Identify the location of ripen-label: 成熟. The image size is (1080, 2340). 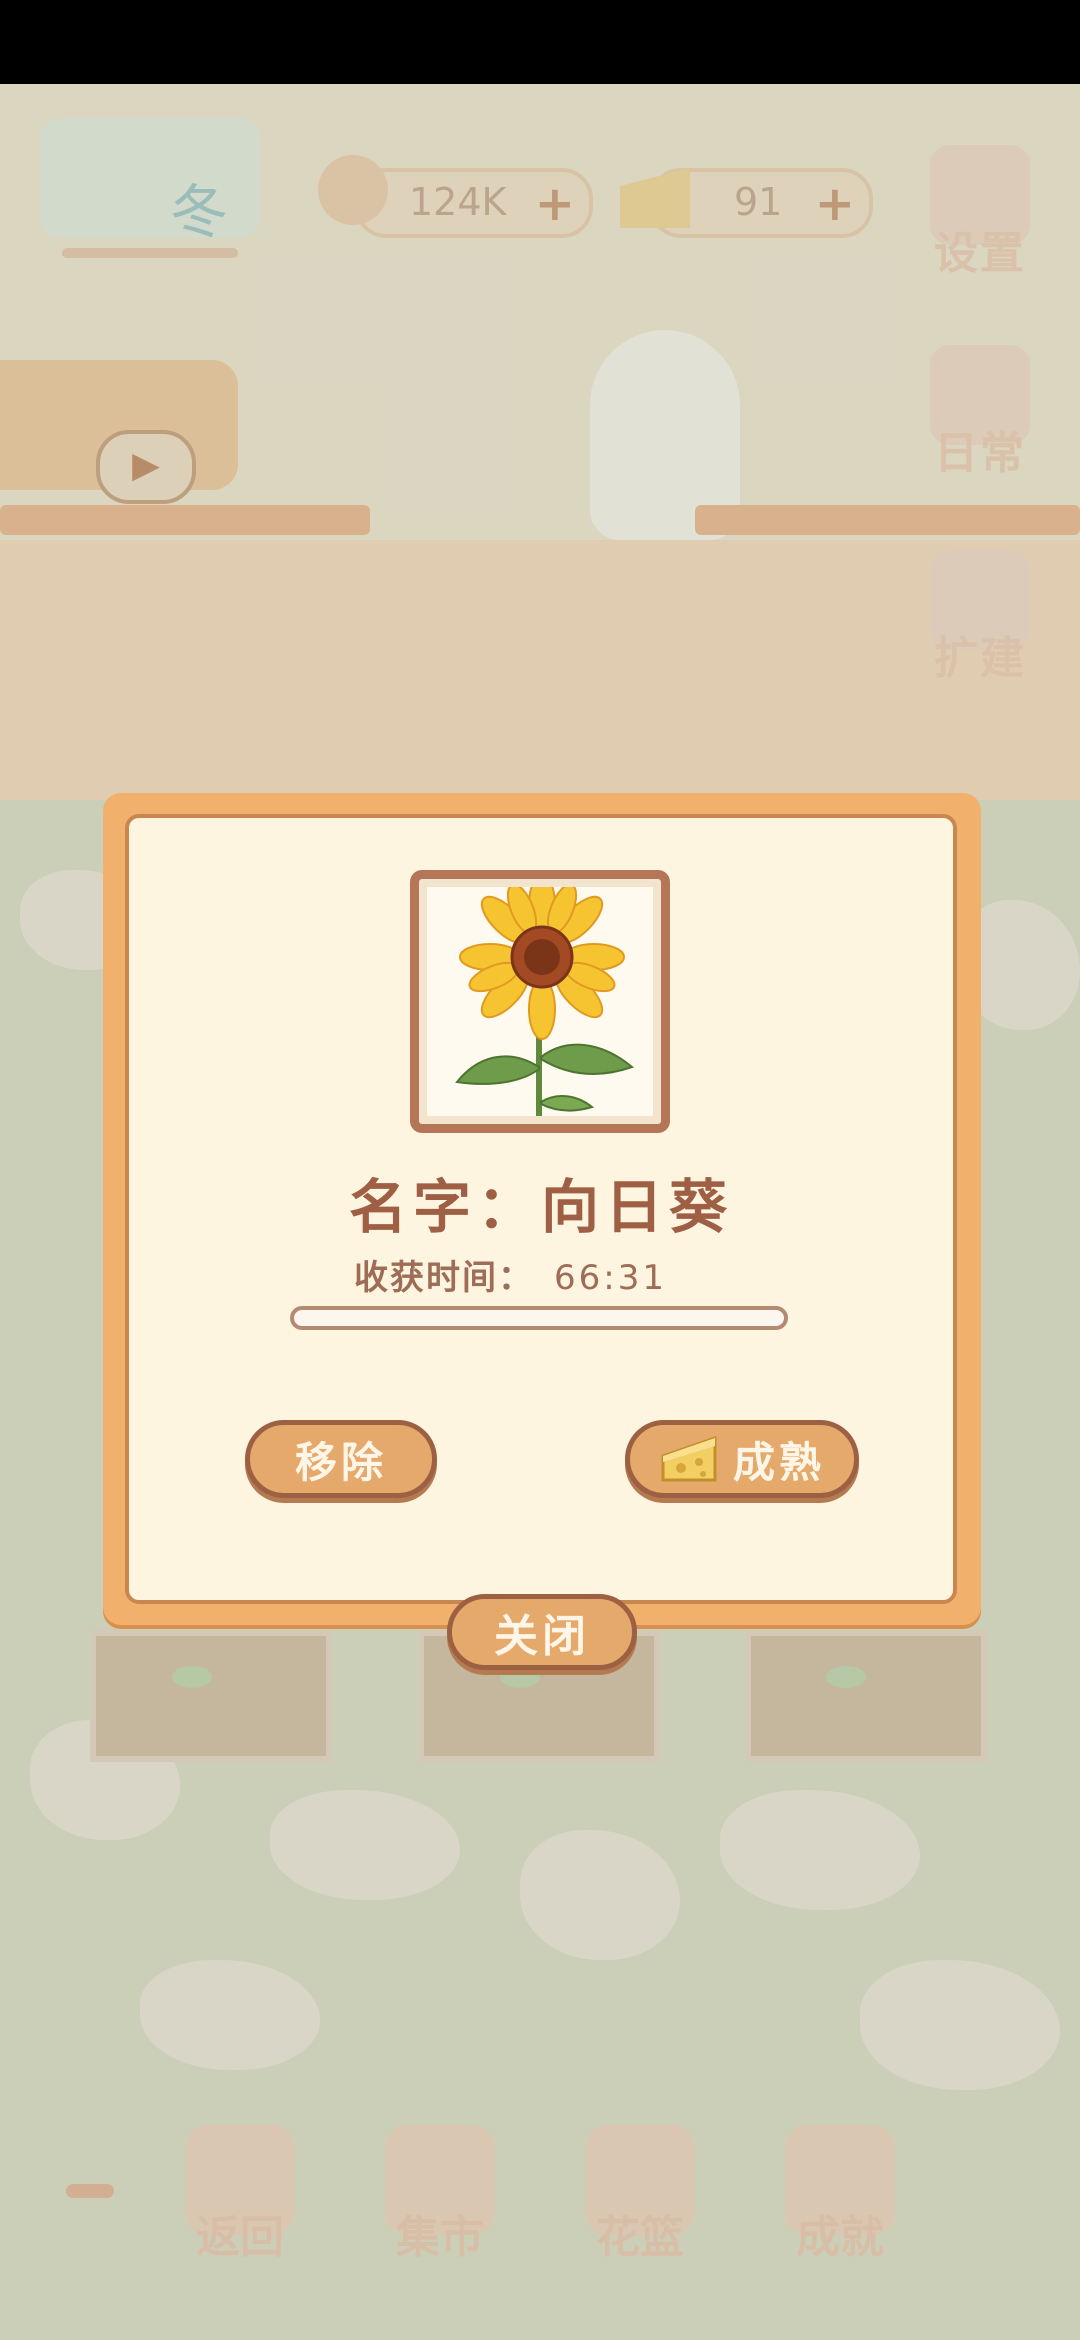
(778, 1462).